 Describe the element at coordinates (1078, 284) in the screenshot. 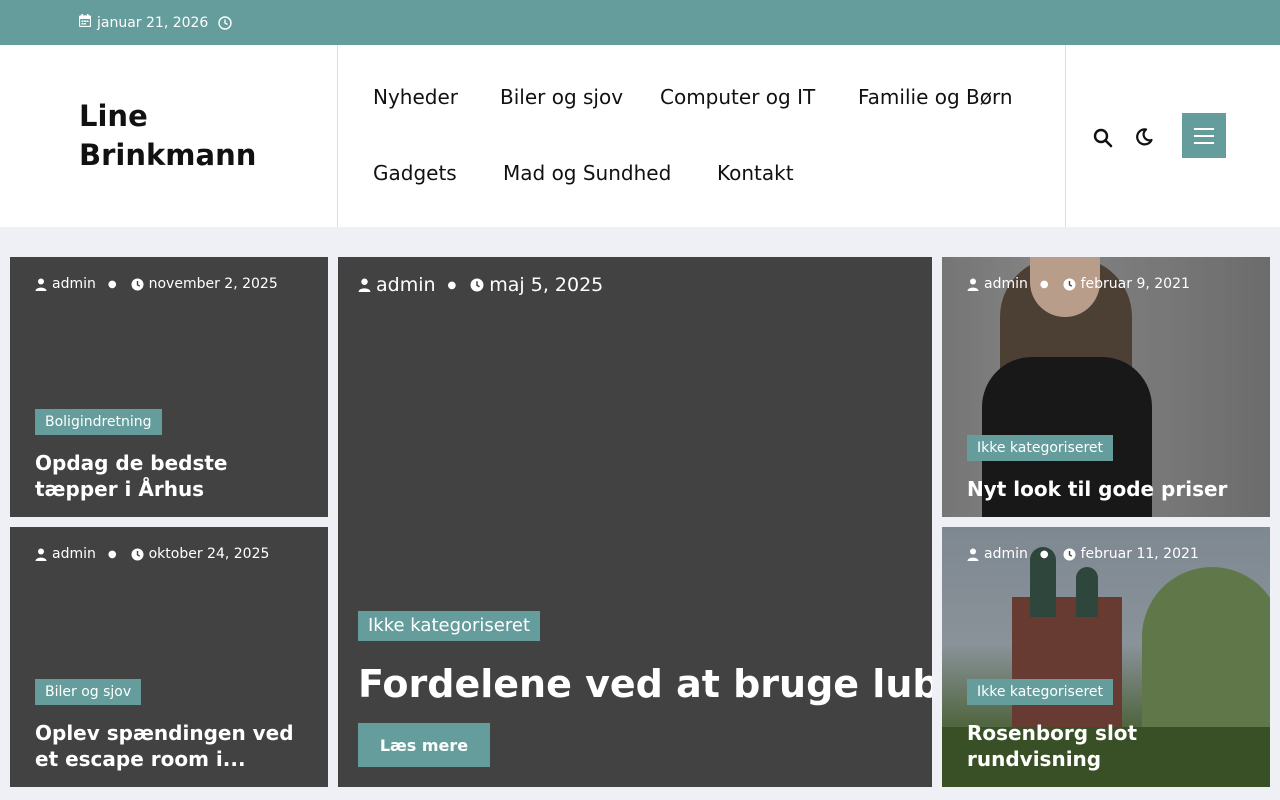

I see `post-meta: admin ● februar 9, 2021` at that location.